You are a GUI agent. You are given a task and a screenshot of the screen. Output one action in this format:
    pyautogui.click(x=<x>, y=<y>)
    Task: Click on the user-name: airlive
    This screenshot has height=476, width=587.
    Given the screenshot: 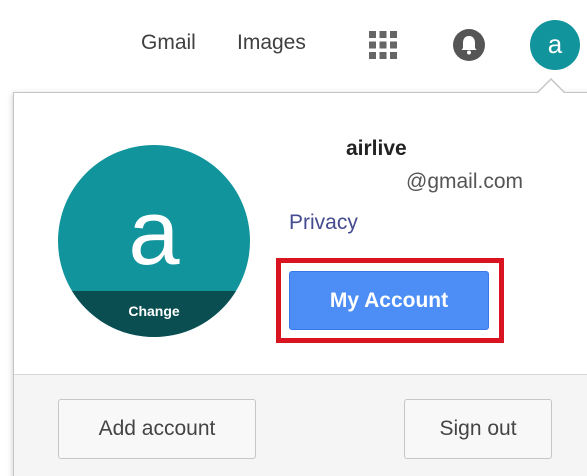 What is the action you would take?
    pyautogui.click(x=376, y=148)
    